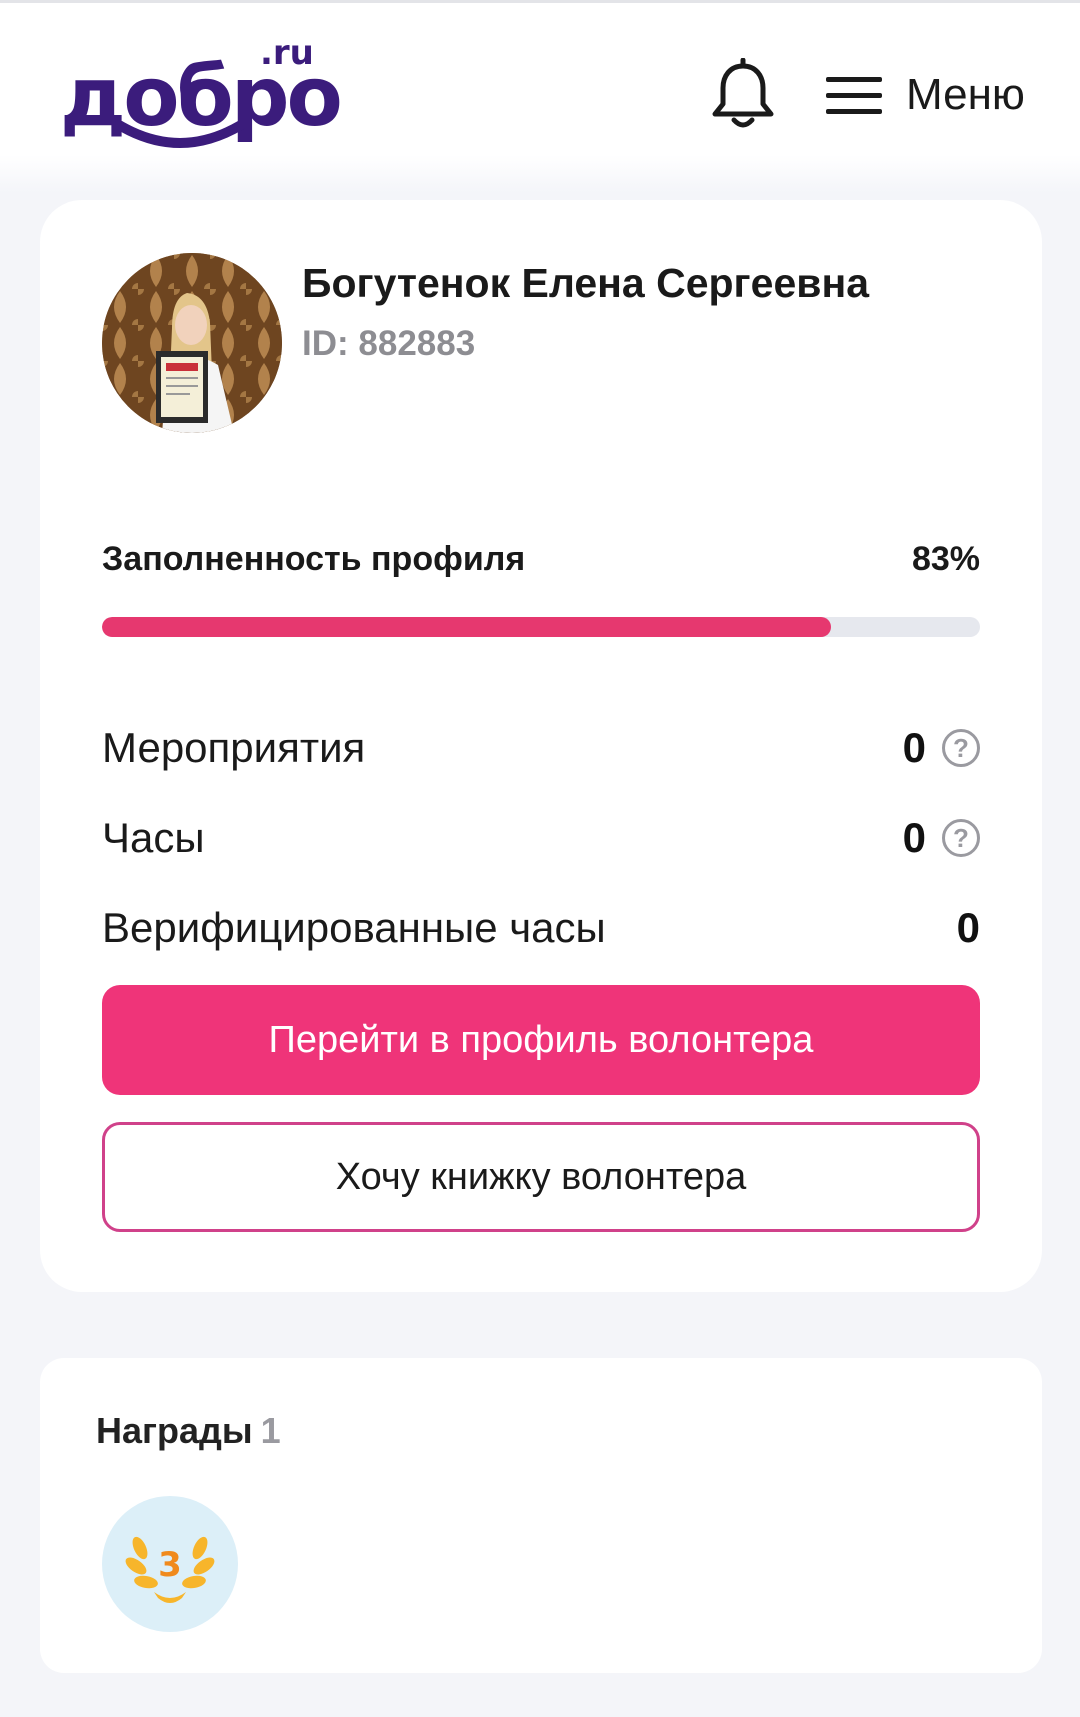  What do you see at coordinates (417, 343) in the screenshot?
I see `user-id-value: 882883` at bounding box center [417, 343].